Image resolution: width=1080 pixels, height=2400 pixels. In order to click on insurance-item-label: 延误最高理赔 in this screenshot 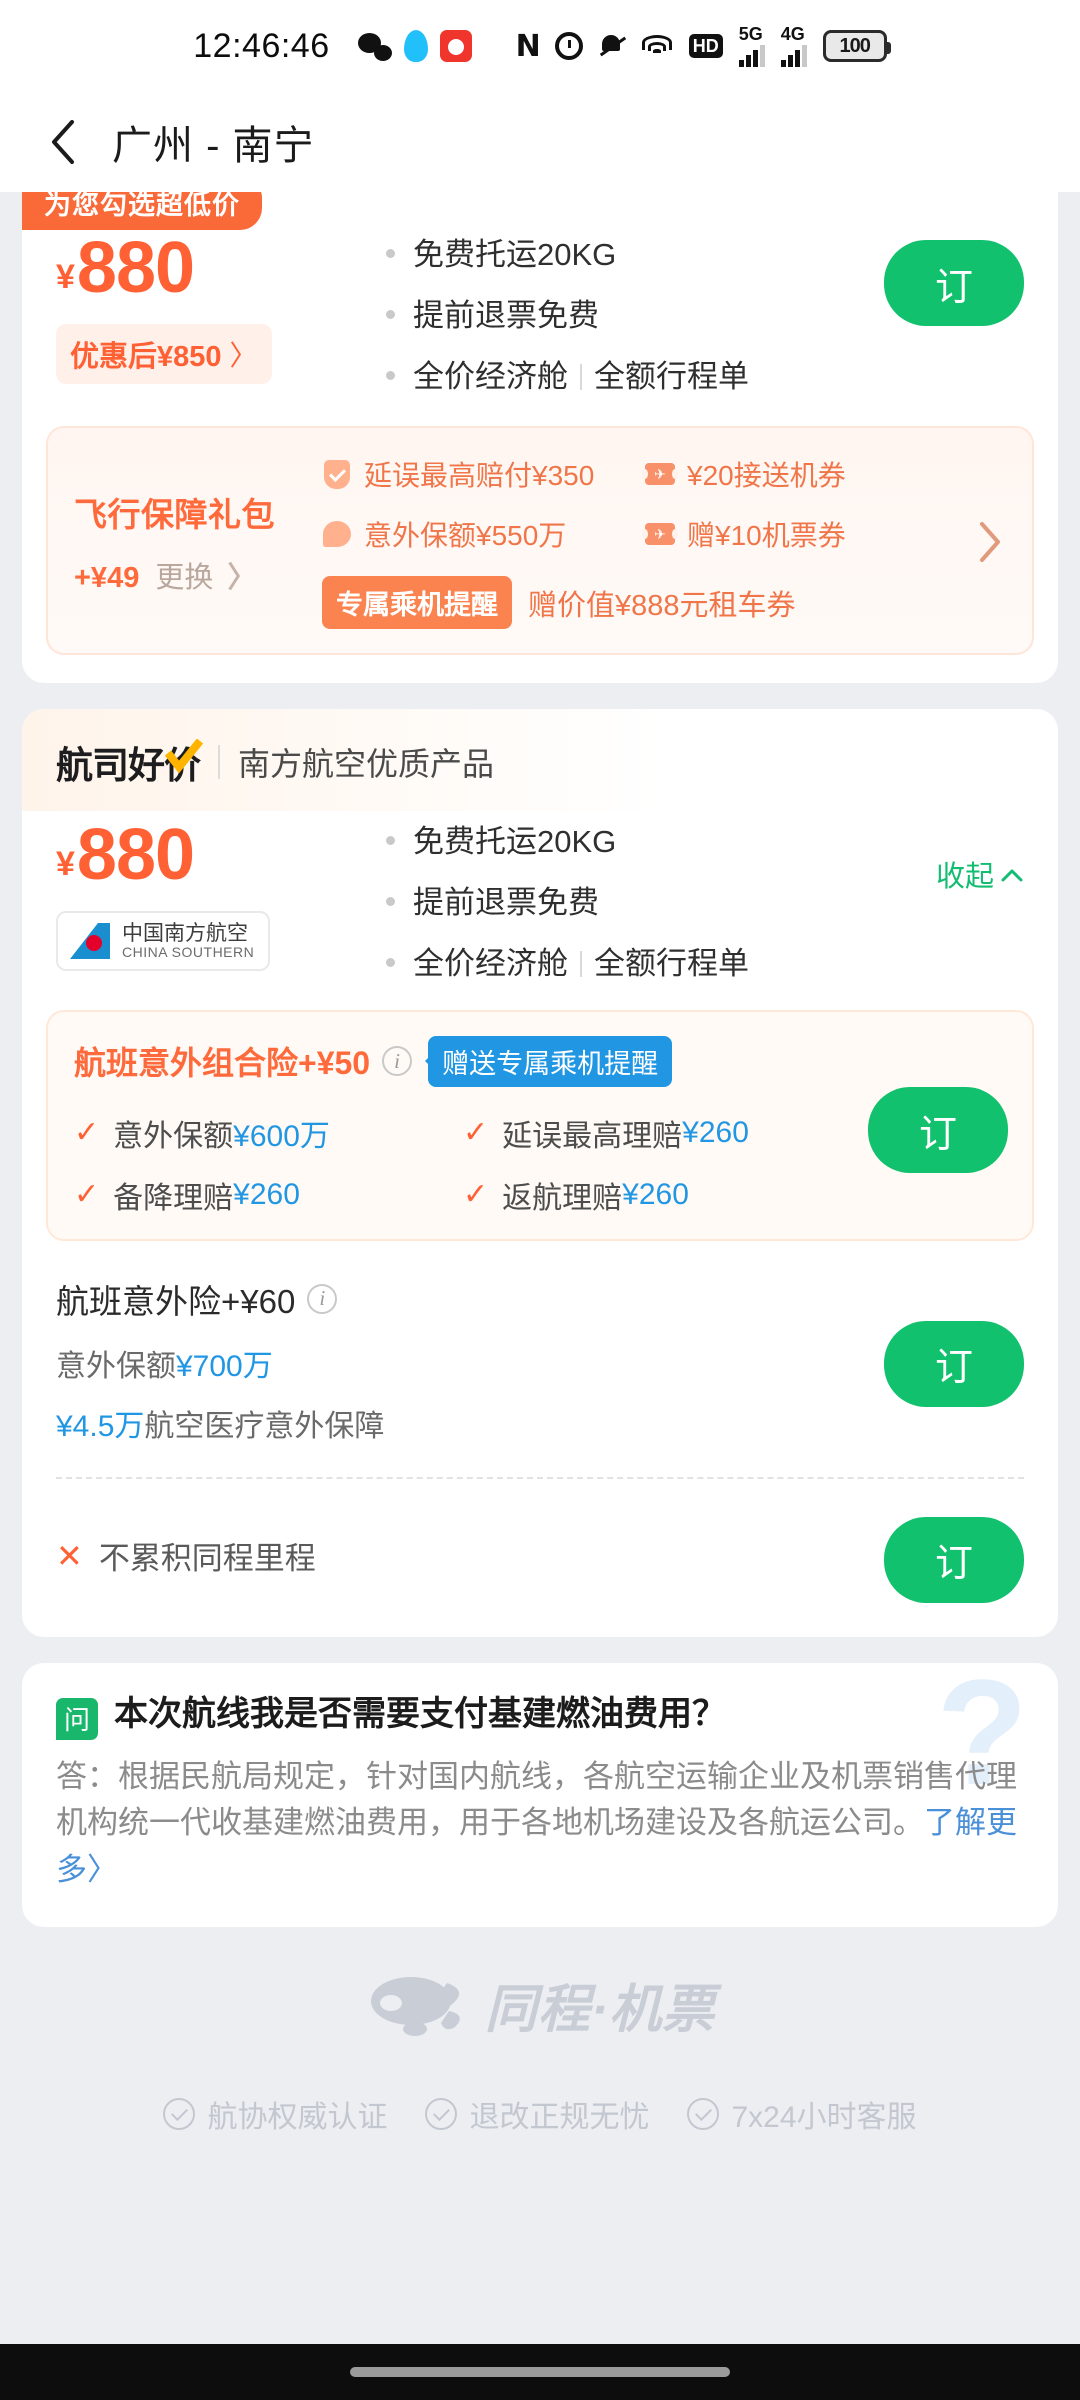, I will do `click(592, 1136)`.